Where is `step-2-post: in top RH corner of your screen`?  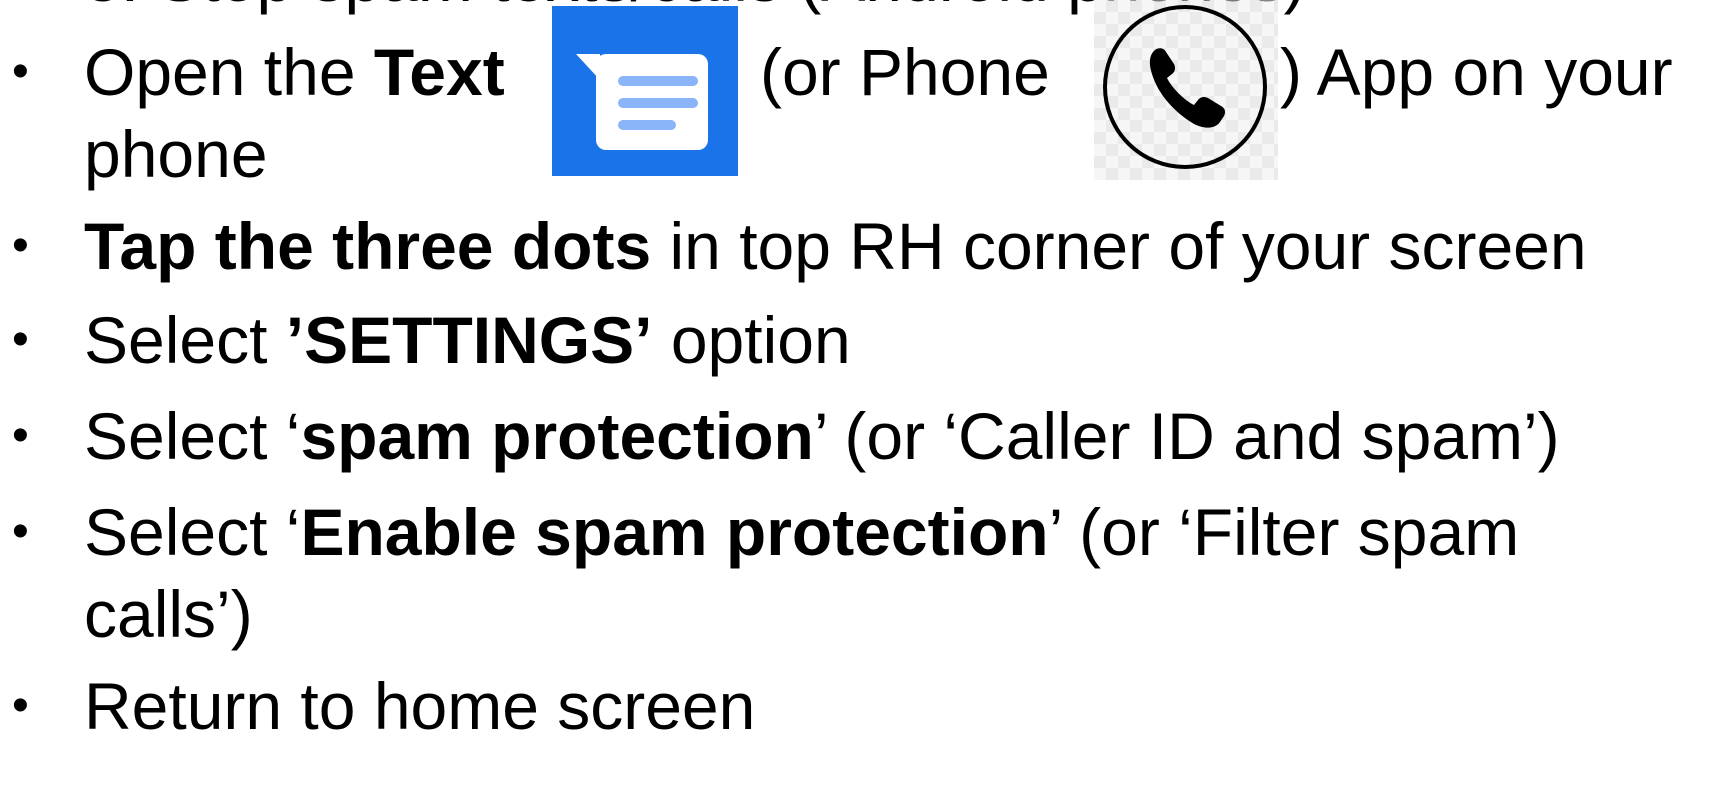 step-2-post: in top RH corner of your screen is located at coordinates (1119, 246).